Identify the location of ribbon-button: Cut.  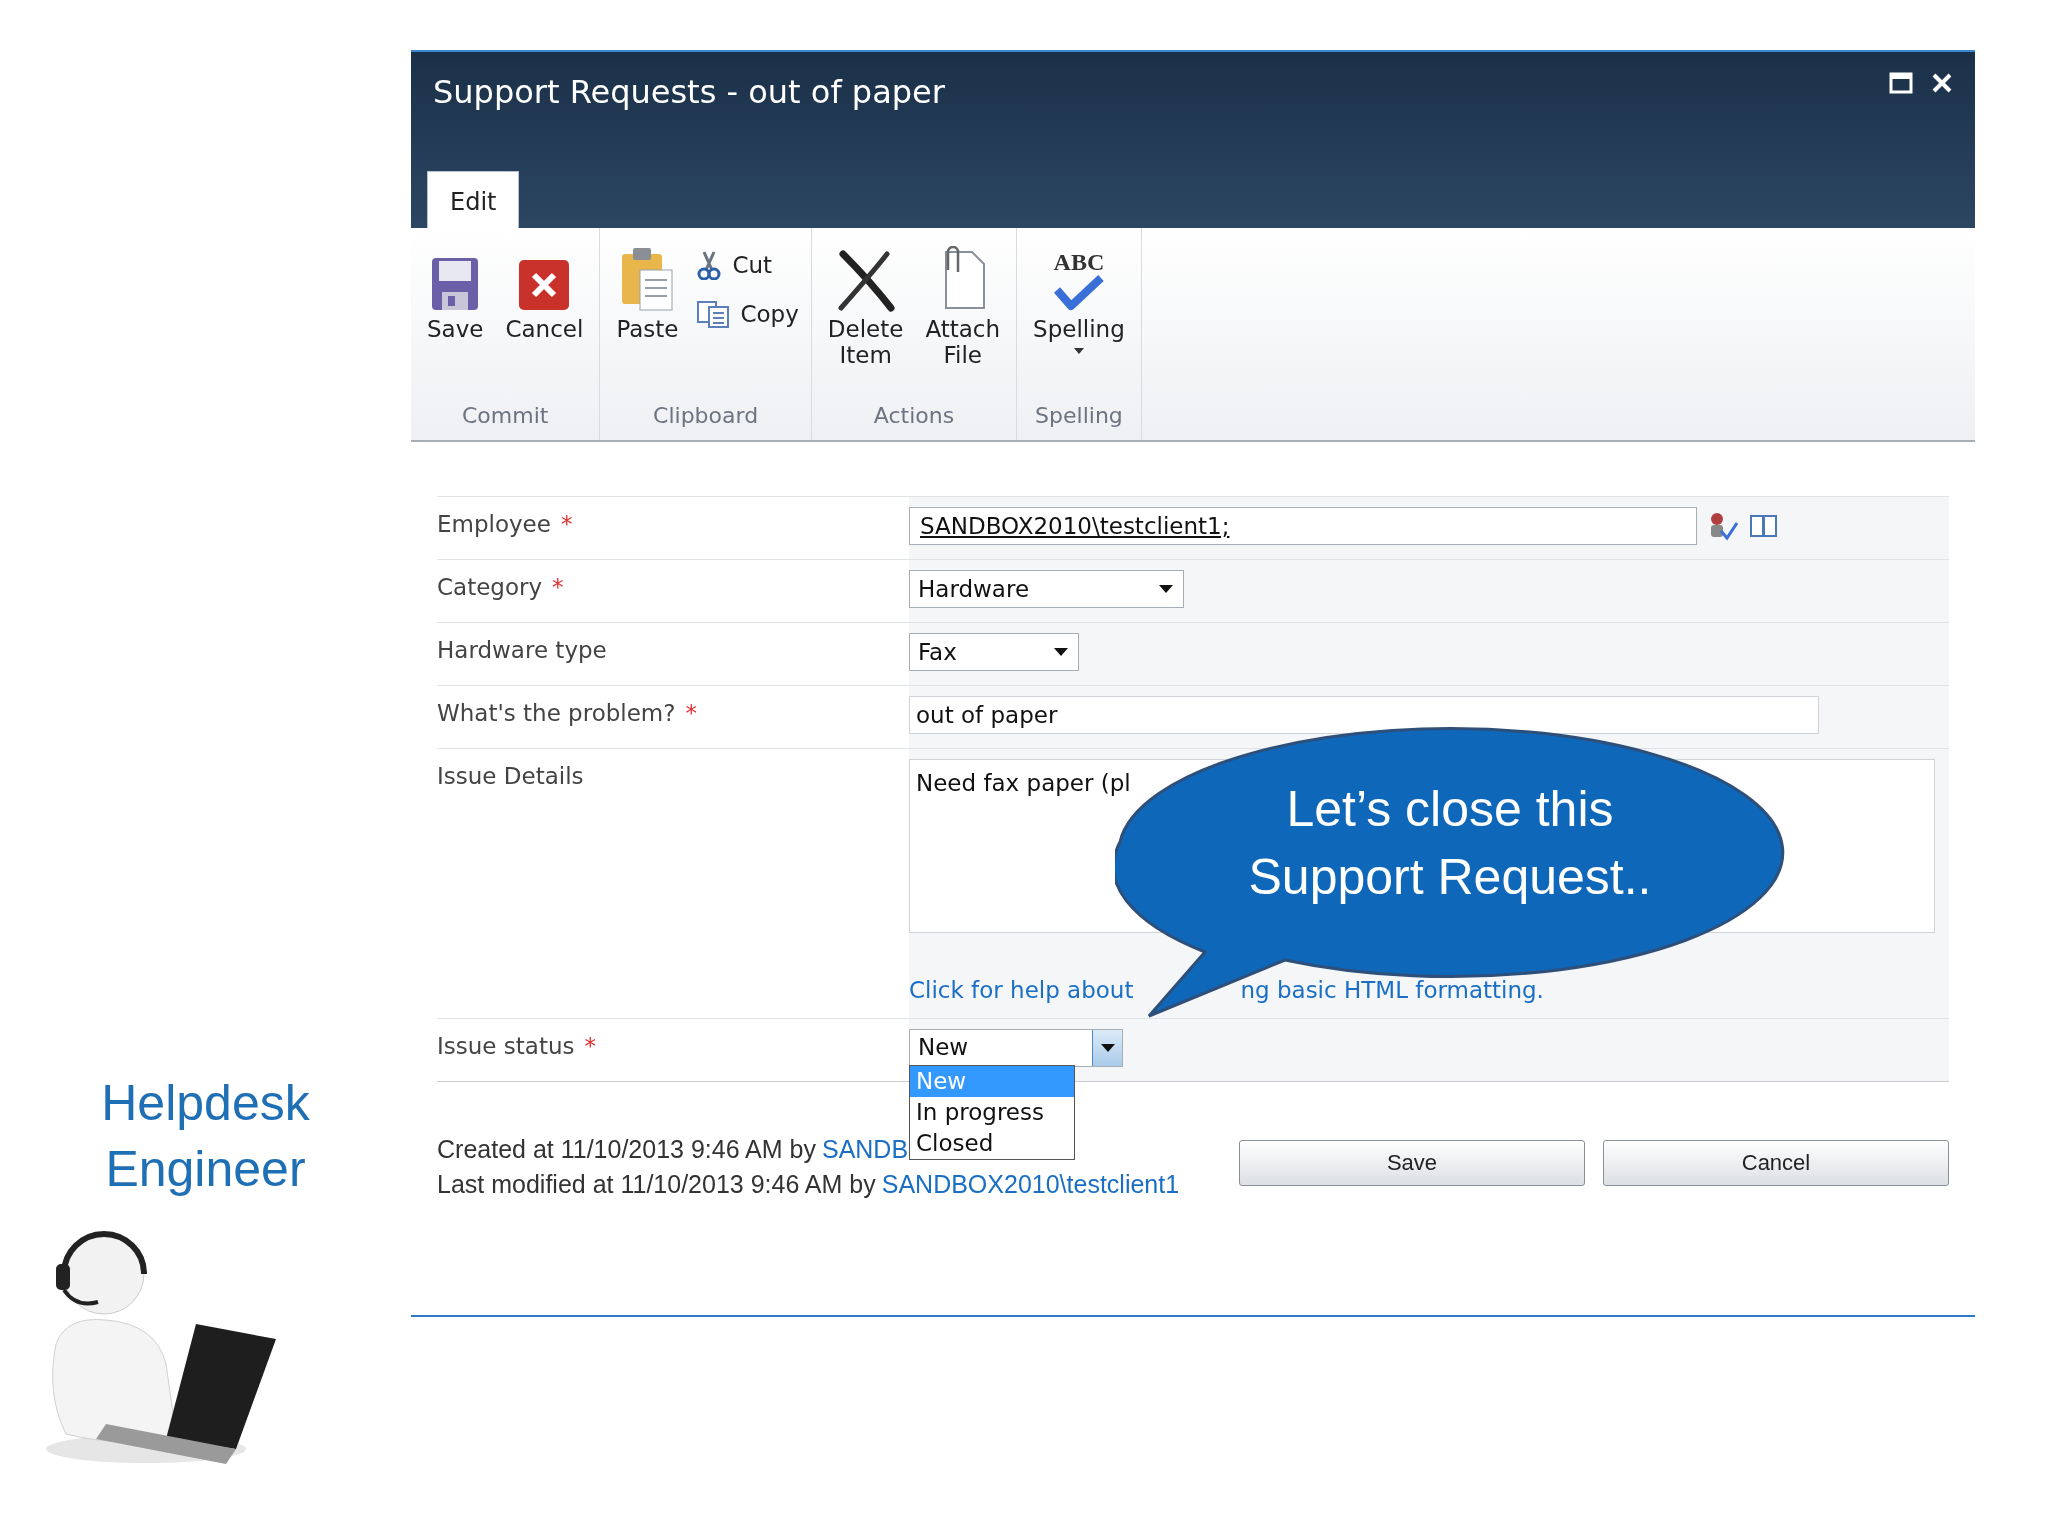
(747, 265).